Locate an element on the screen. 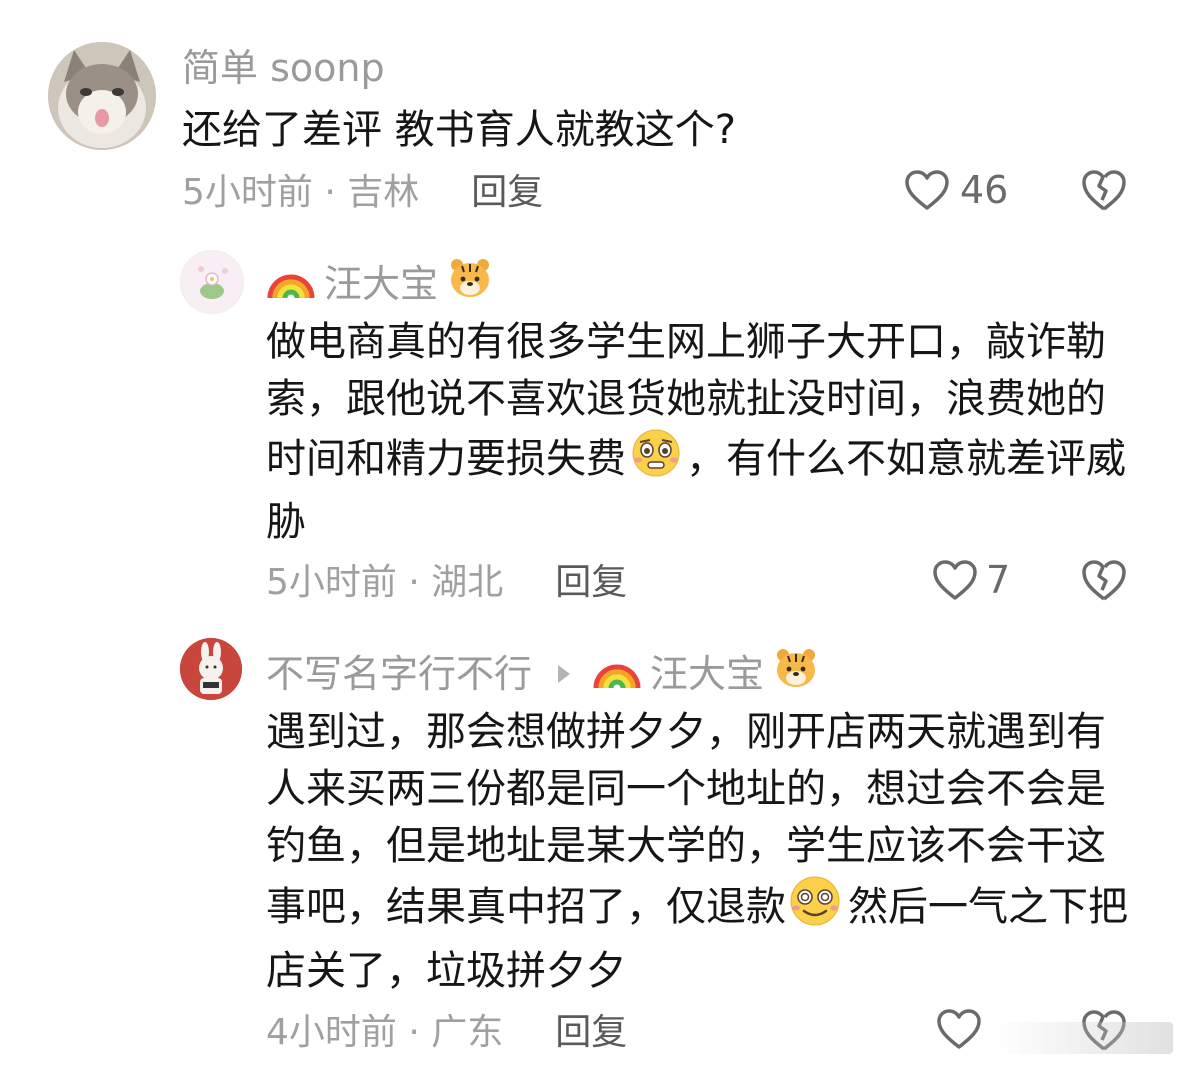  bunny-avatar-icon is located at coordinates (211, 669).